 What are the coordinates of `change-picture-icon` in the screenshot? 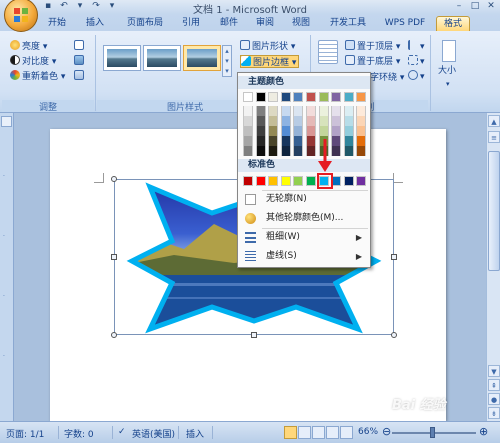 It's located at (80, 61).